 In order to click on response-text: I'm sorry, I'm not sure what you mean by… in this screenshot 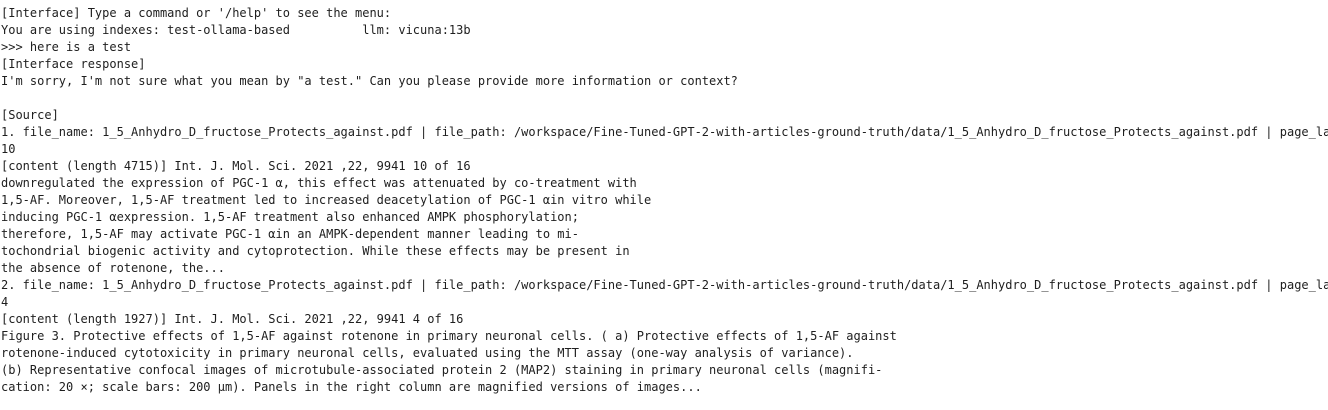, I will do `click(369, 81)`.